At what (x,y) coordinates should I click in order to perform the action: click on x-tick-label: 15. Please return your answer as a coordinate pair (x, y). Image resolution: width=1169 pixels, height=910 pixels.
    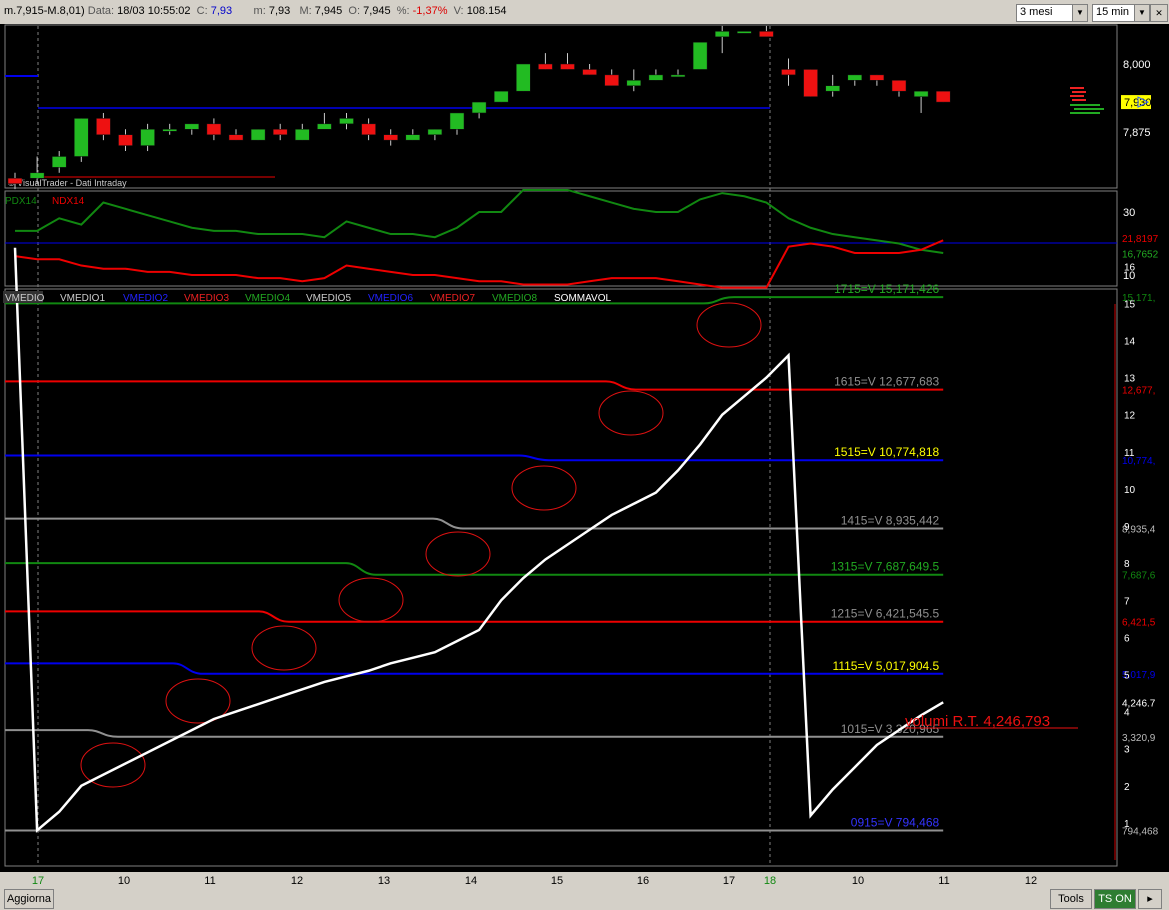
    Looking at the image, I should click on (557, 880).